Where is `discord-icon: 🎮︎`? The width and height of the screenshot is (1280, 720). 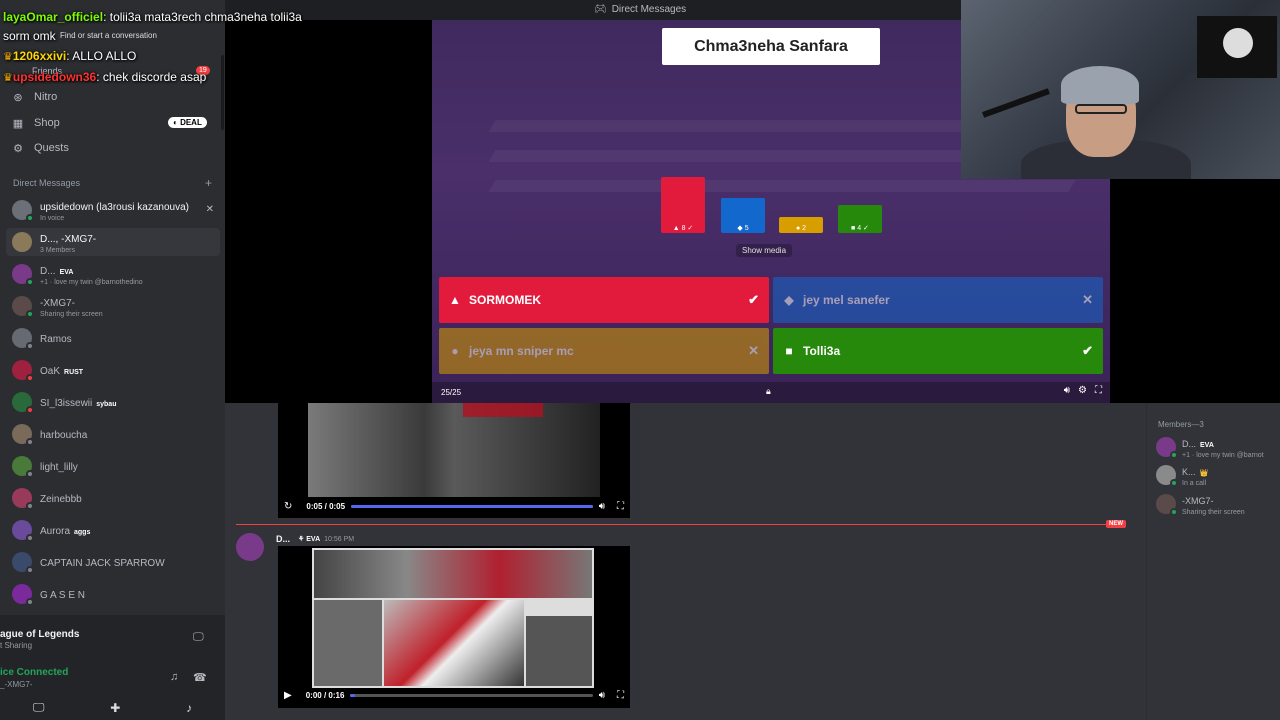 discord-icon: 🎮︎ is located at coordinates (600, 9).